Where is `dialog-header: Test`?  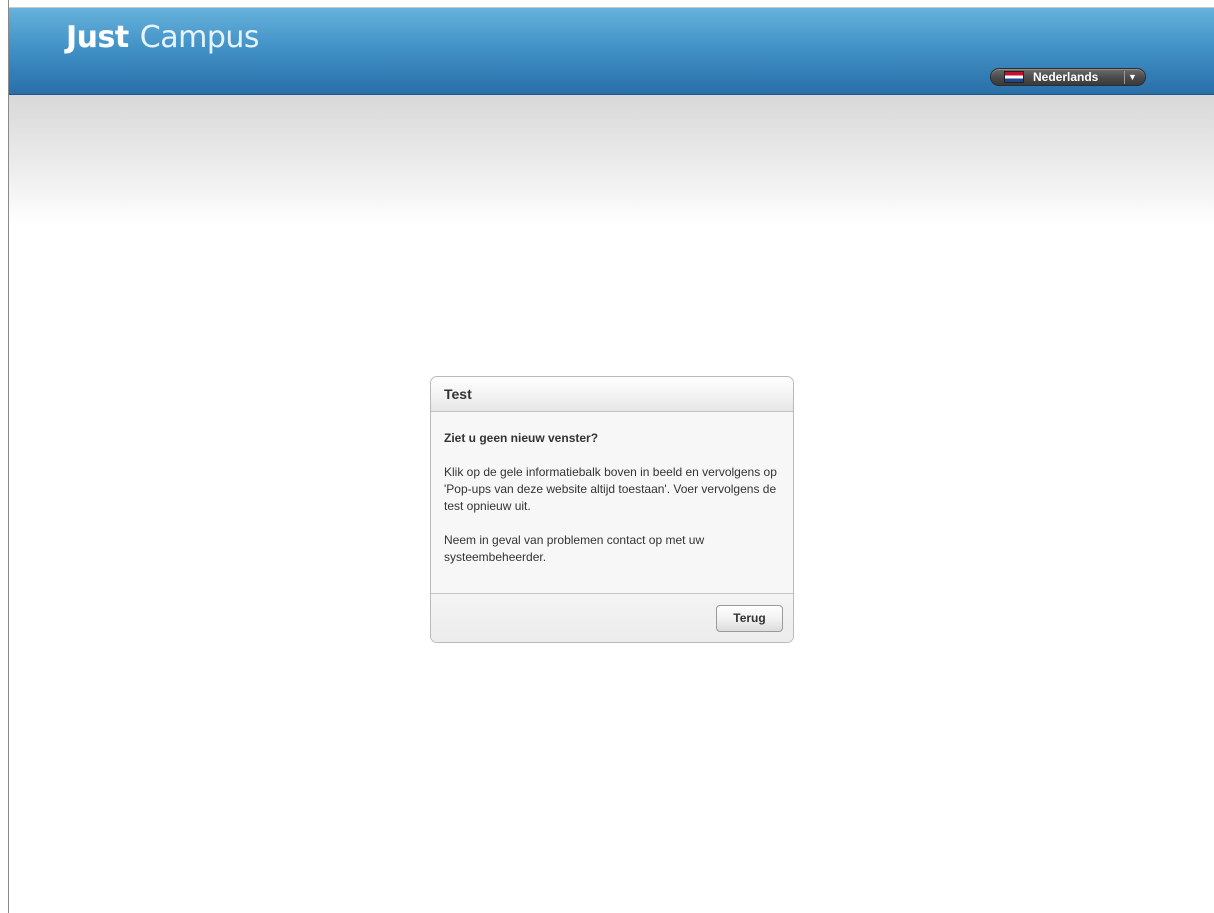 dialog-header: Test is located at coordinates (612, 394).